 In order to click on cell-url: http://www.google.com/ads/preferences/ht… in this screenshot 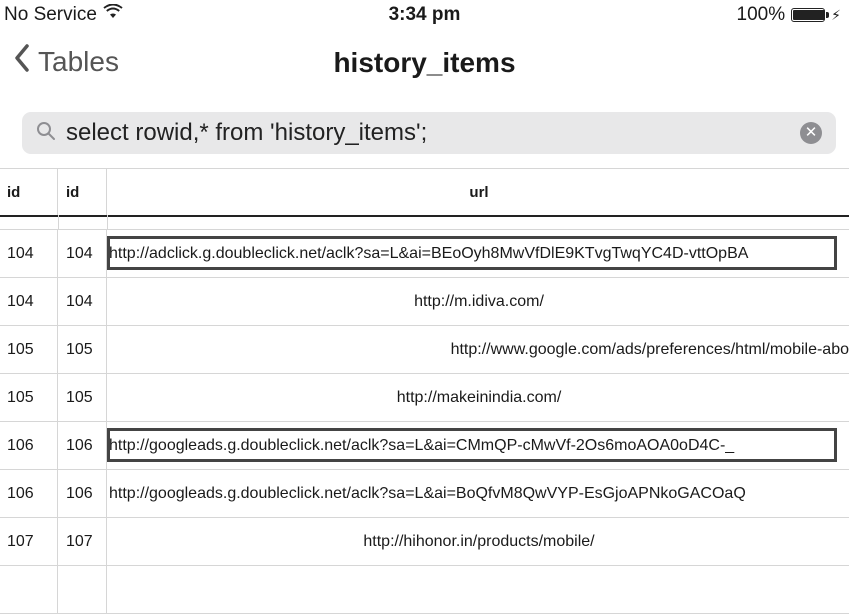, I will do `click(649, 349)`.